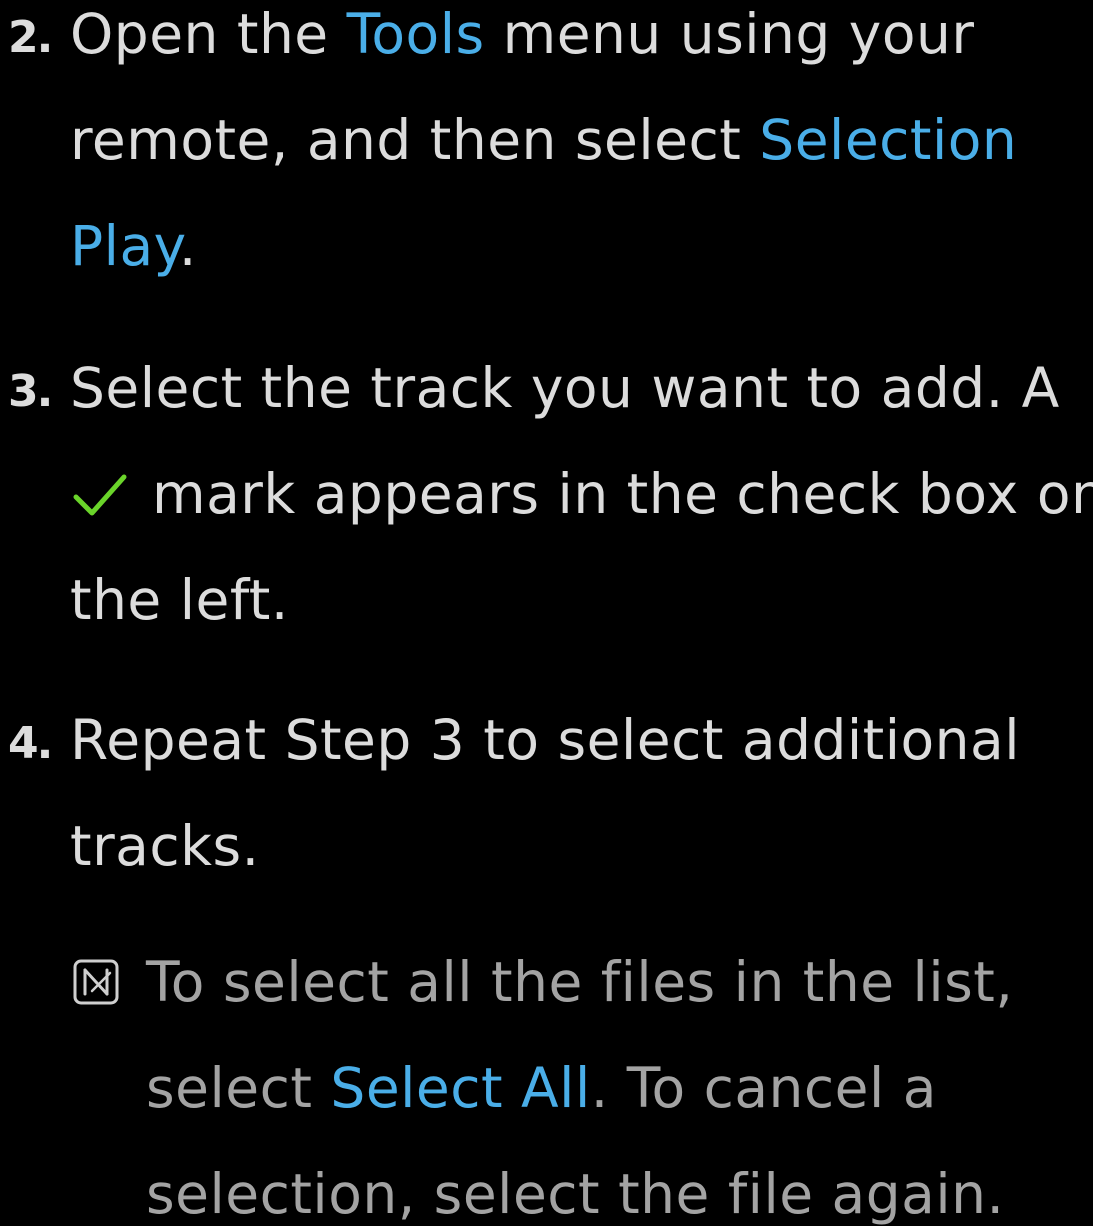 The image size is (1093, 1226). I want to click on note-text: select Select All. To cancel a, so click(541, 1088).